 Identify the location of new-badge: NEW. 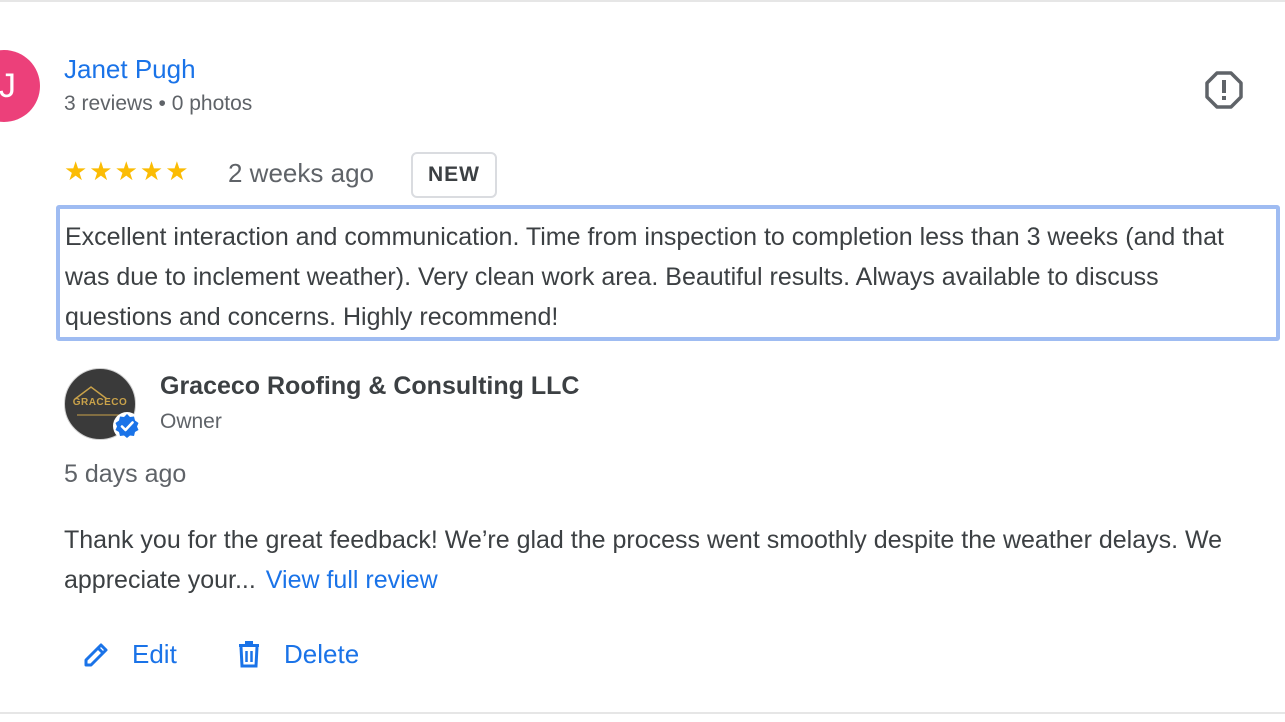
(454, 175).